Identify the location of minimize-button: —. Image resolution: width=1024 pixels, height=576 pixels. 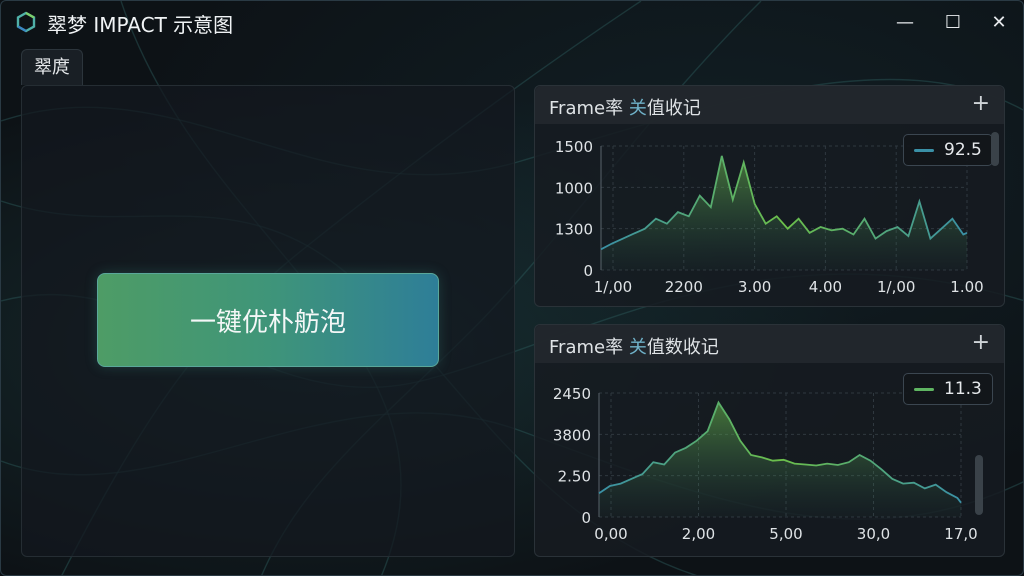
(905, 22).